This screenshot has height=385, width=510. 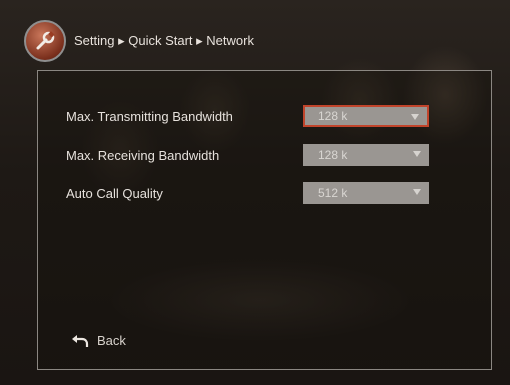 What do you see at coordinates (247, 193) in the screenshot?
I see `setting-row-call-quality: Auto Call Quality 512 k` at bounding box center [247, 193].